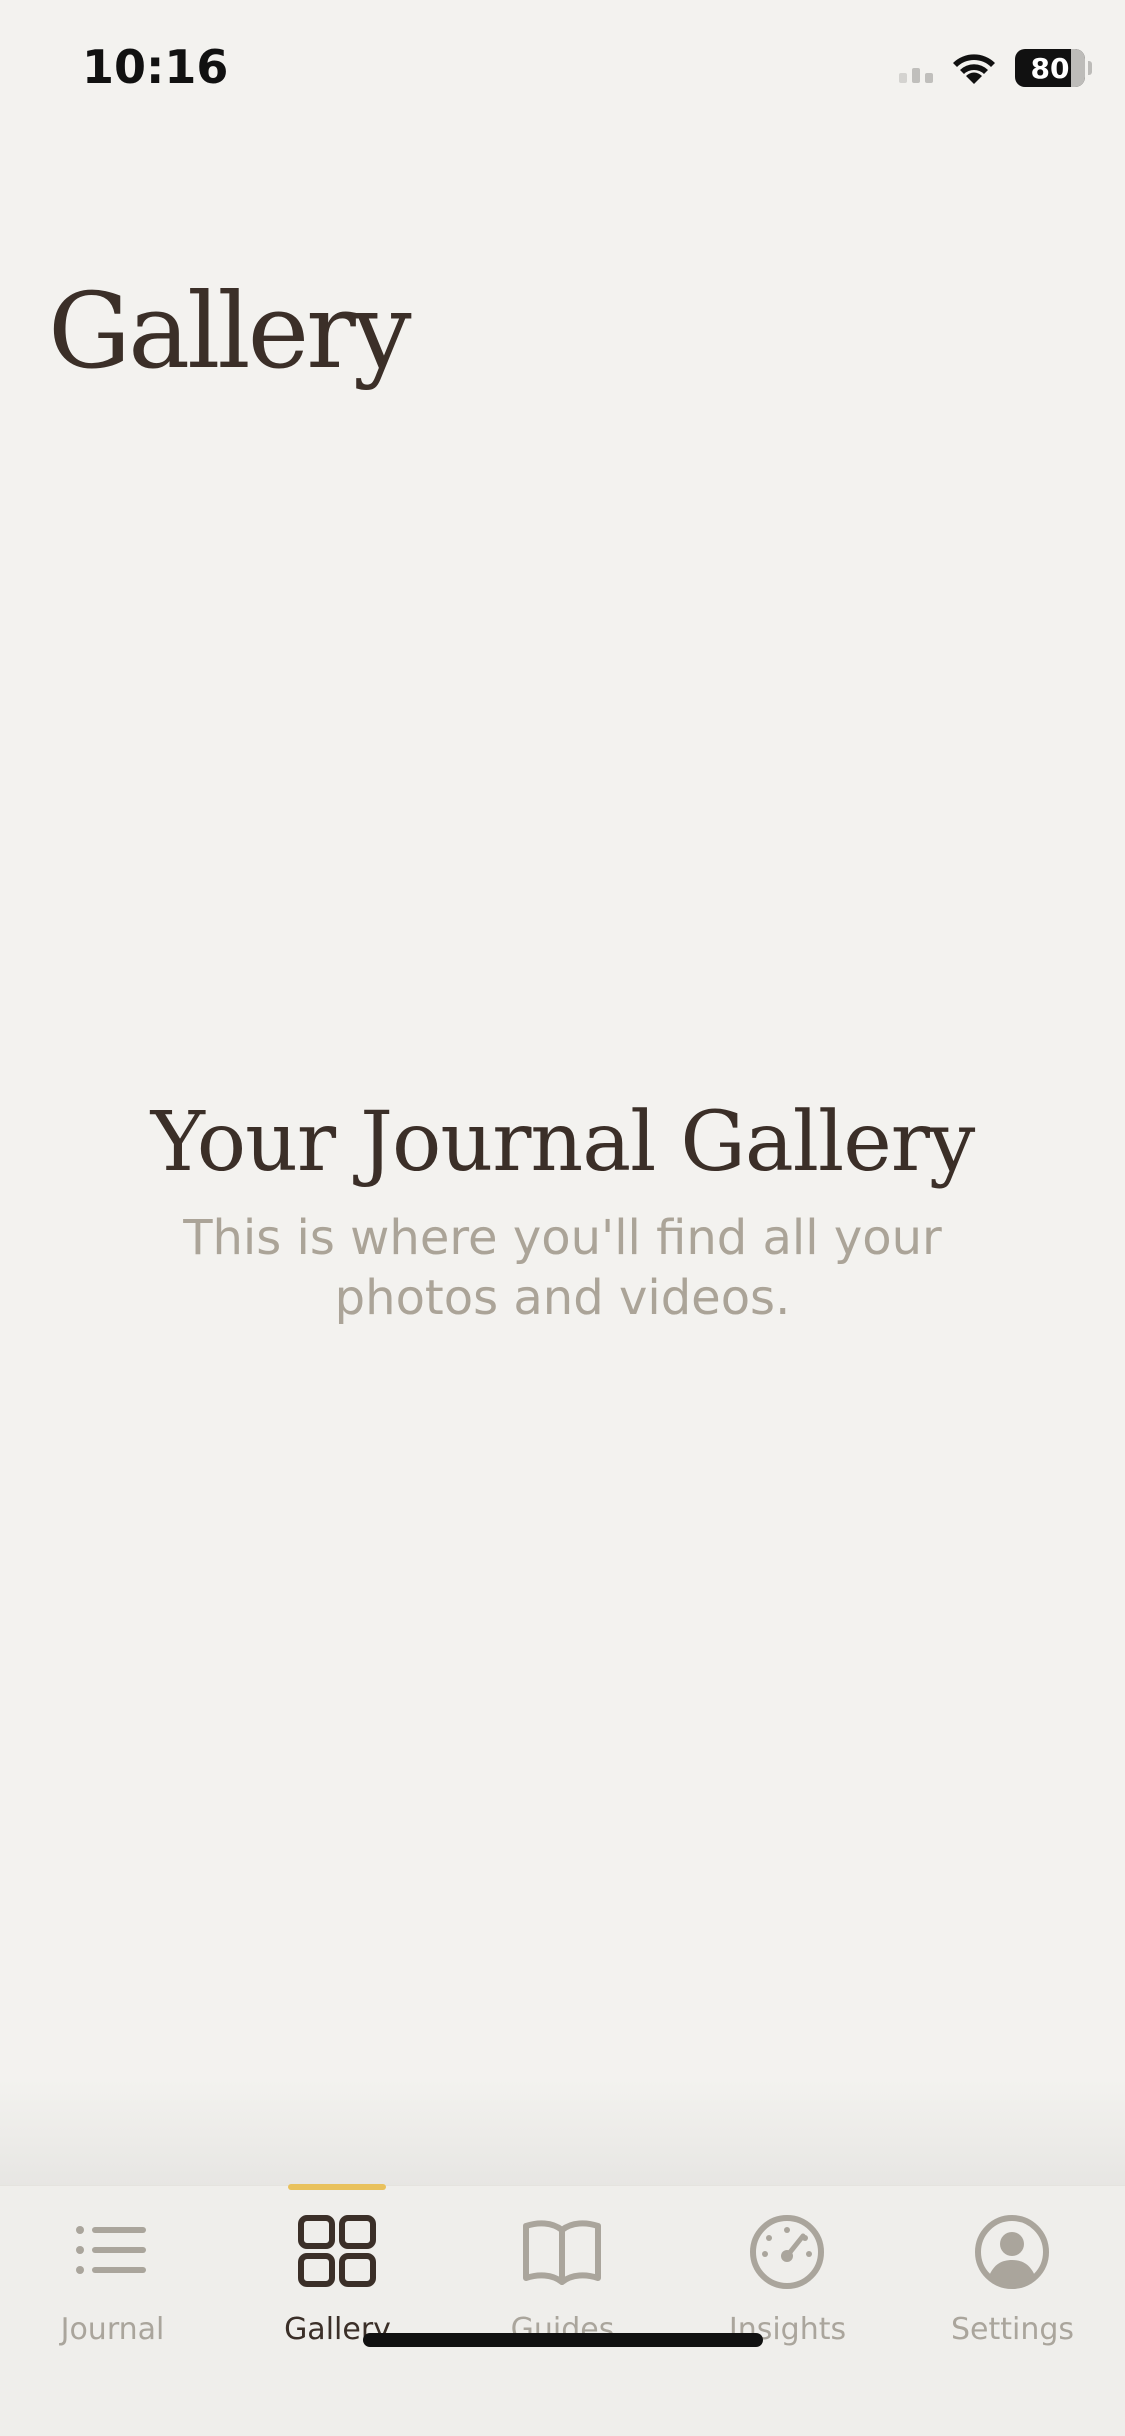  I want to click on book-icon, so click(562, 2252).